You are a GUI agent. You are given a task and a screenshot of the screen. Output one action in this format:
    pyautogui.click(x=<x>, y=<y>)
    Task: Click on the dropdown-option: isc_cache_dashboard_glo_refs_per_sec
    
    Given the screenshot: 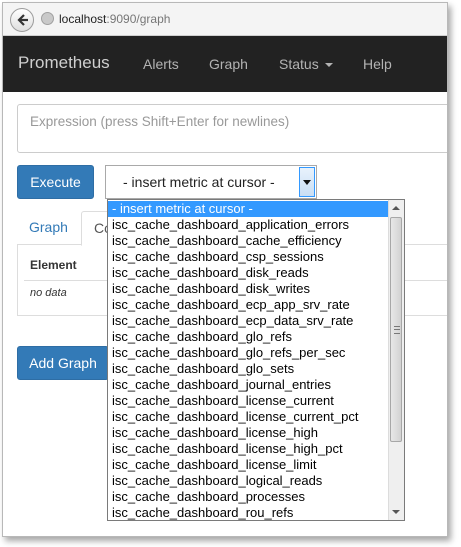 What is the action you would take?
    pyautogui.click(x=249, y=353)
    